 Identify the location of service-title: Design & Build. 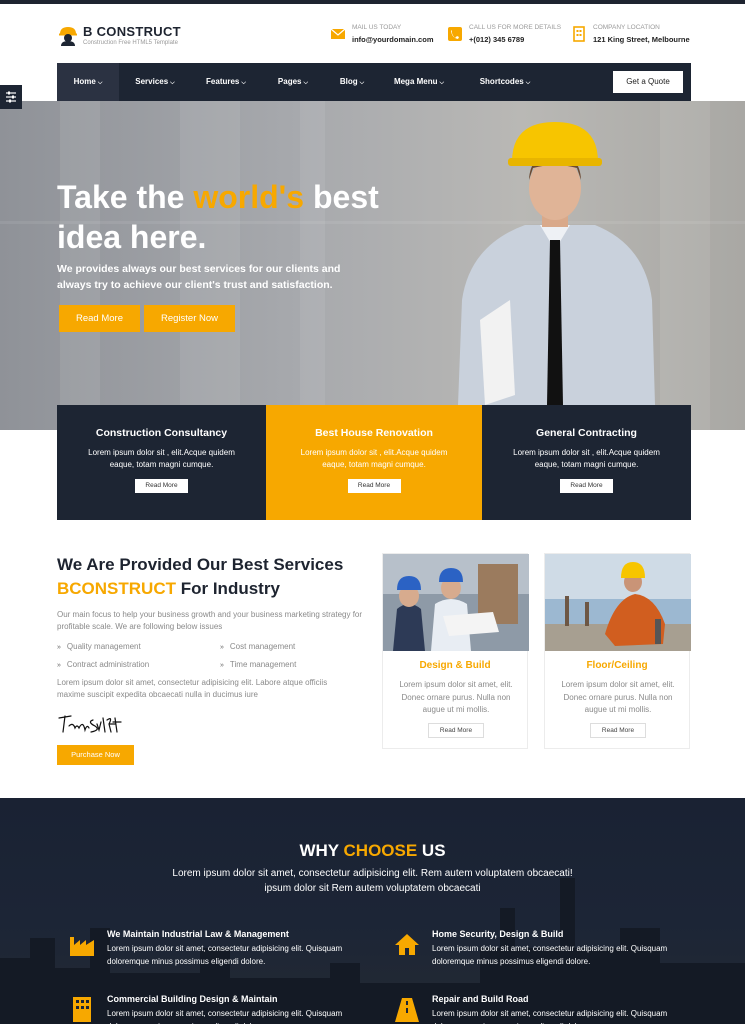
(455, 665).